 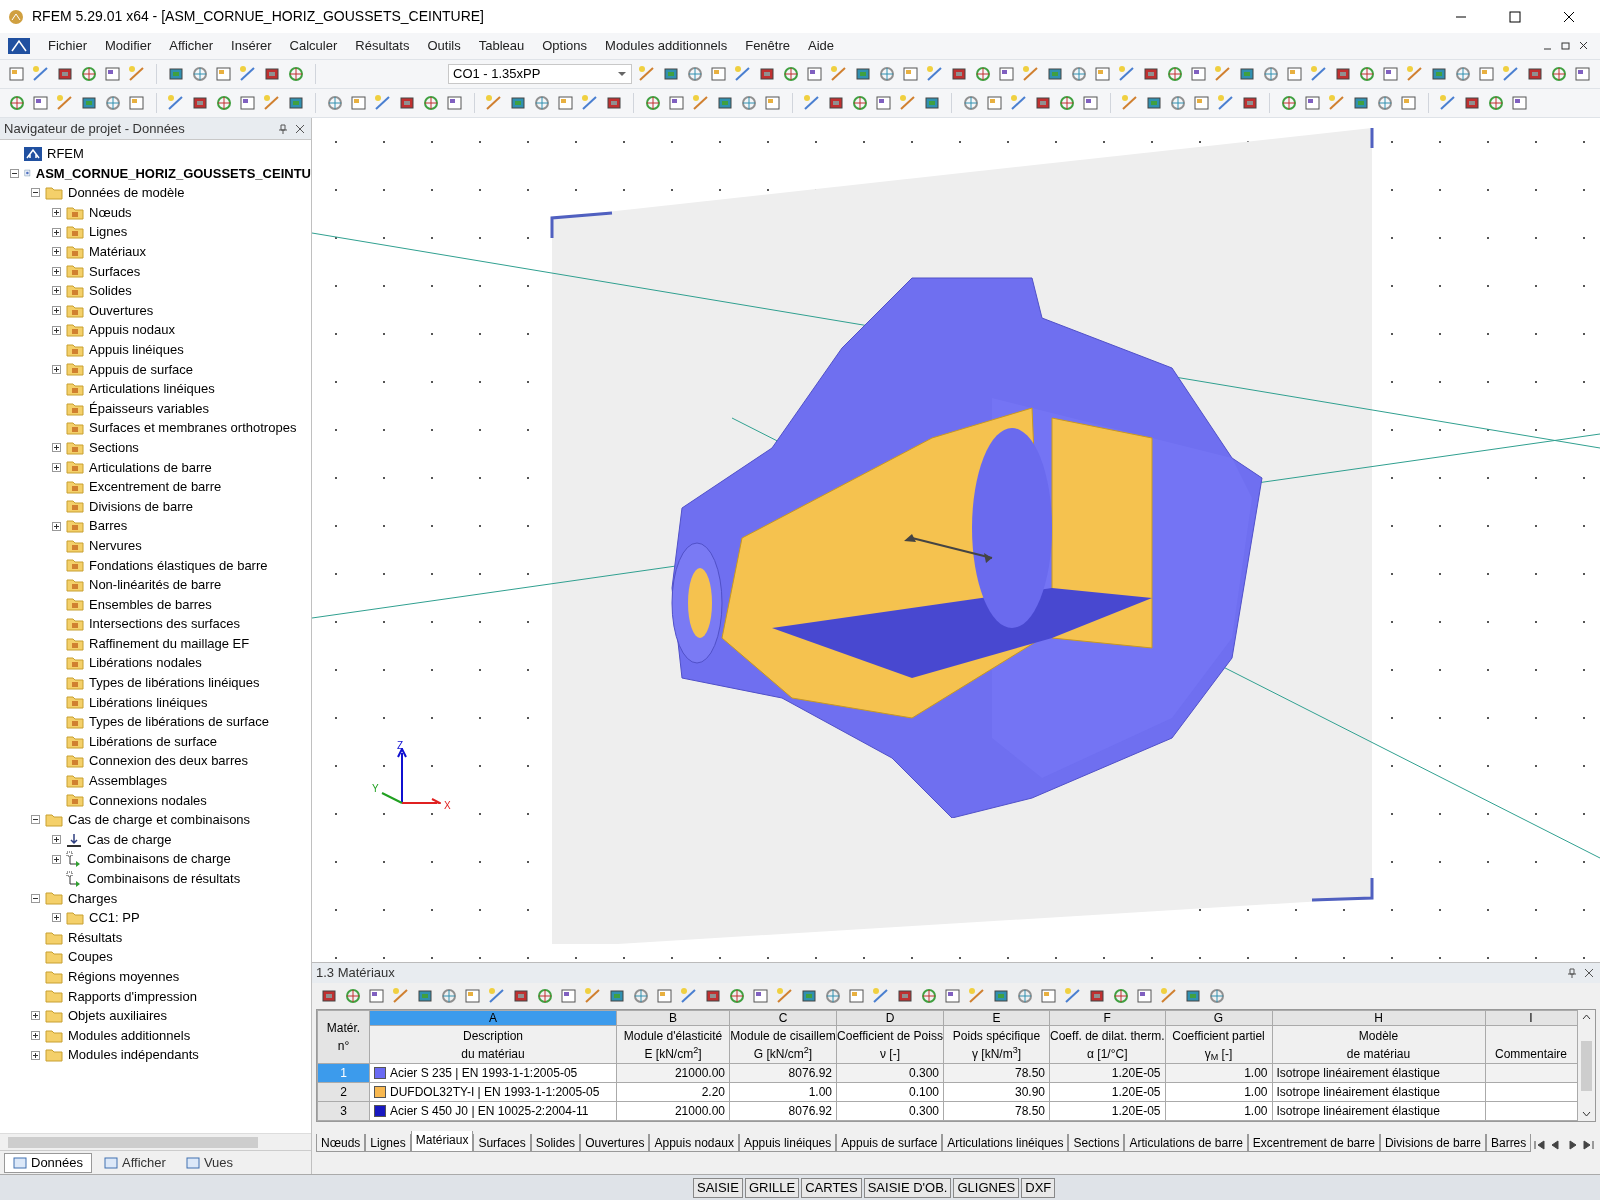 What do you see at coordinates (178, 565) in the screenshot?
I see `tree-item: Fondations élastiques de barre` at bounding box center [178, 565].